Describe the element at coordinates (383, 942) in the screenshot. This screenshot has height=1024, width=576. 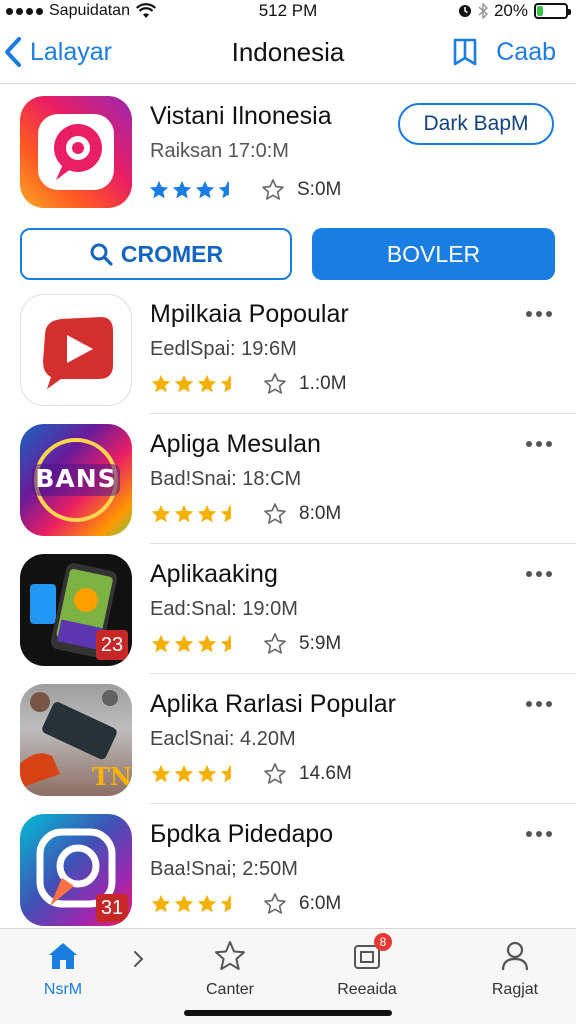
I see `notification-badge: 8` at that location.